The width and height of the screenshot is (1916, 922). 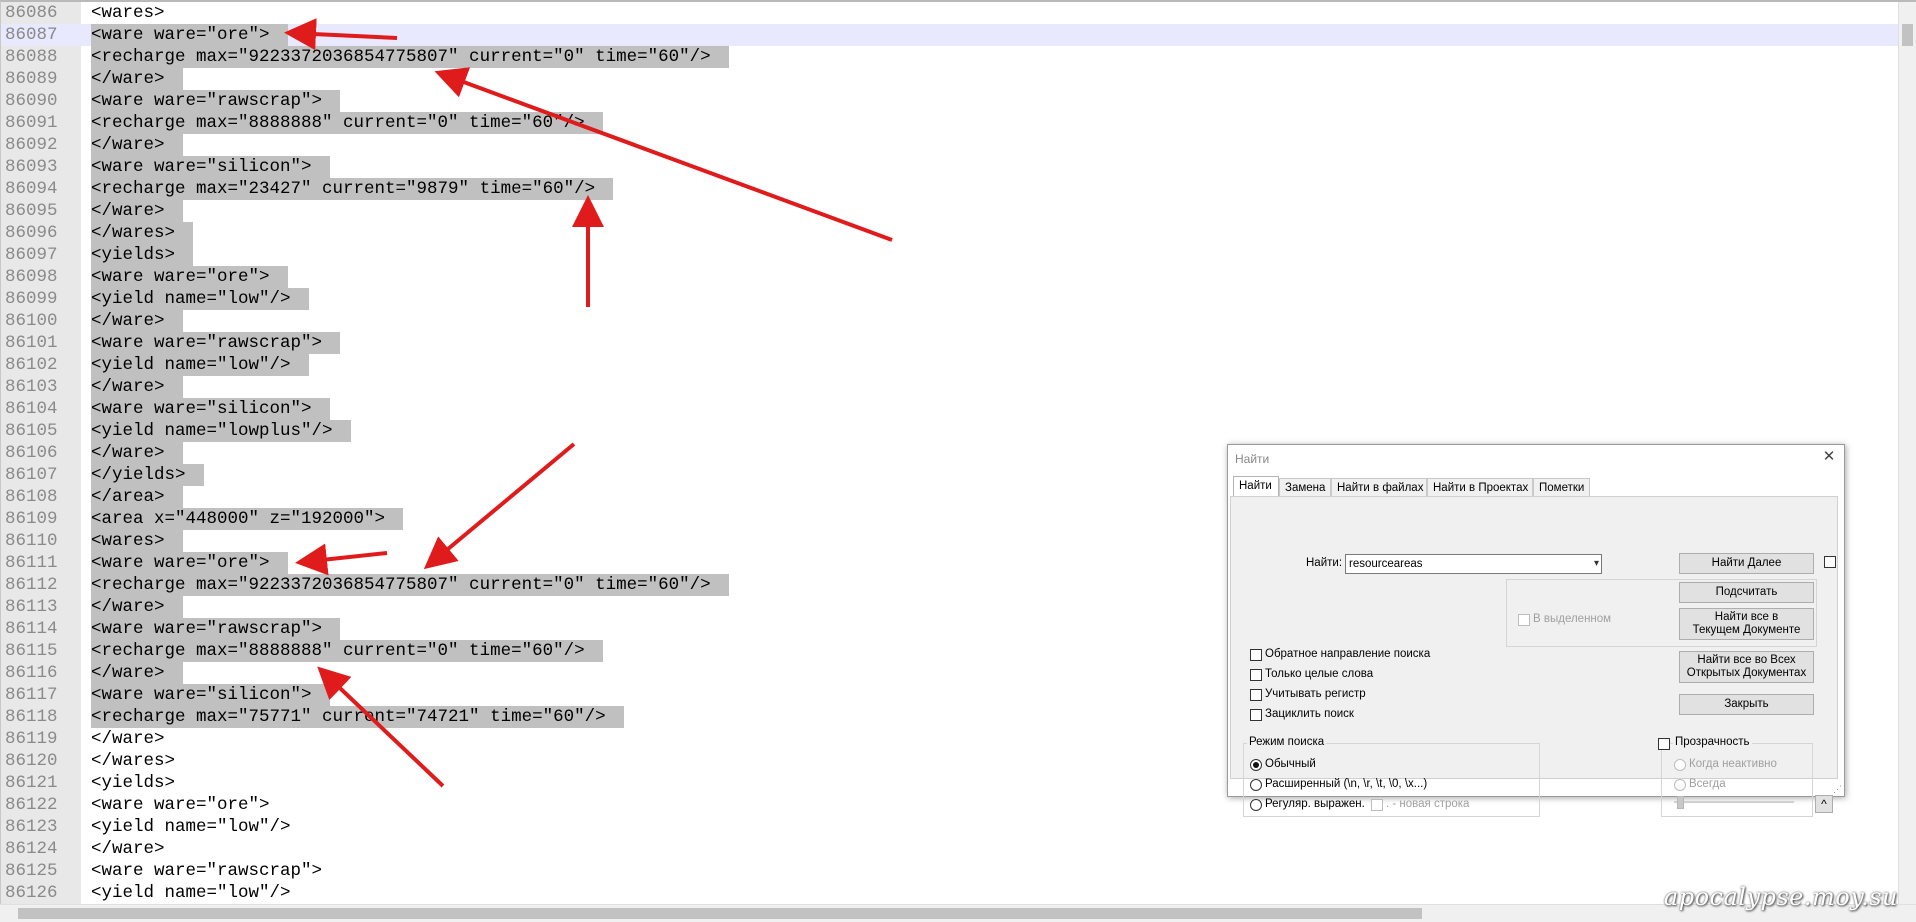 What do you see at coordinates (1837, 789) in the screenshot?
I see `resize-grip-icon: ⋰` at bounding box center [1837, 789].